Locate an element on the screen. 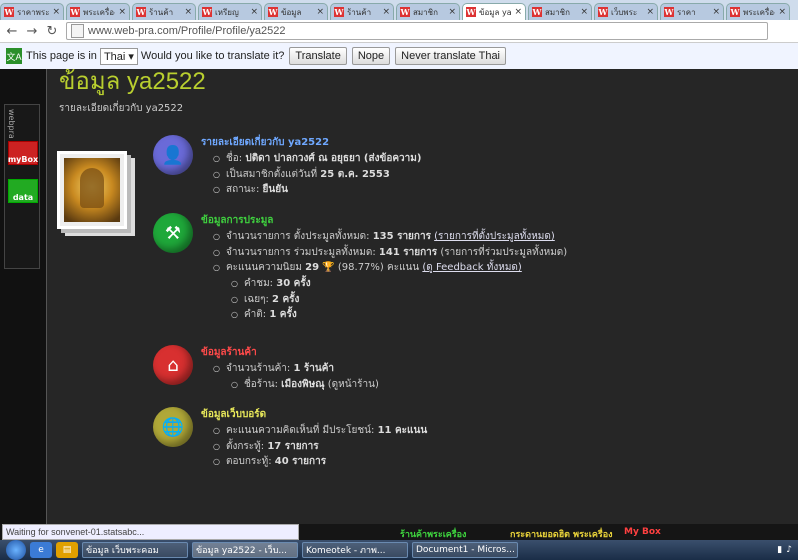 The width and height of the screenshot is (798, 560). start-button is located at coordinates (16, 550).